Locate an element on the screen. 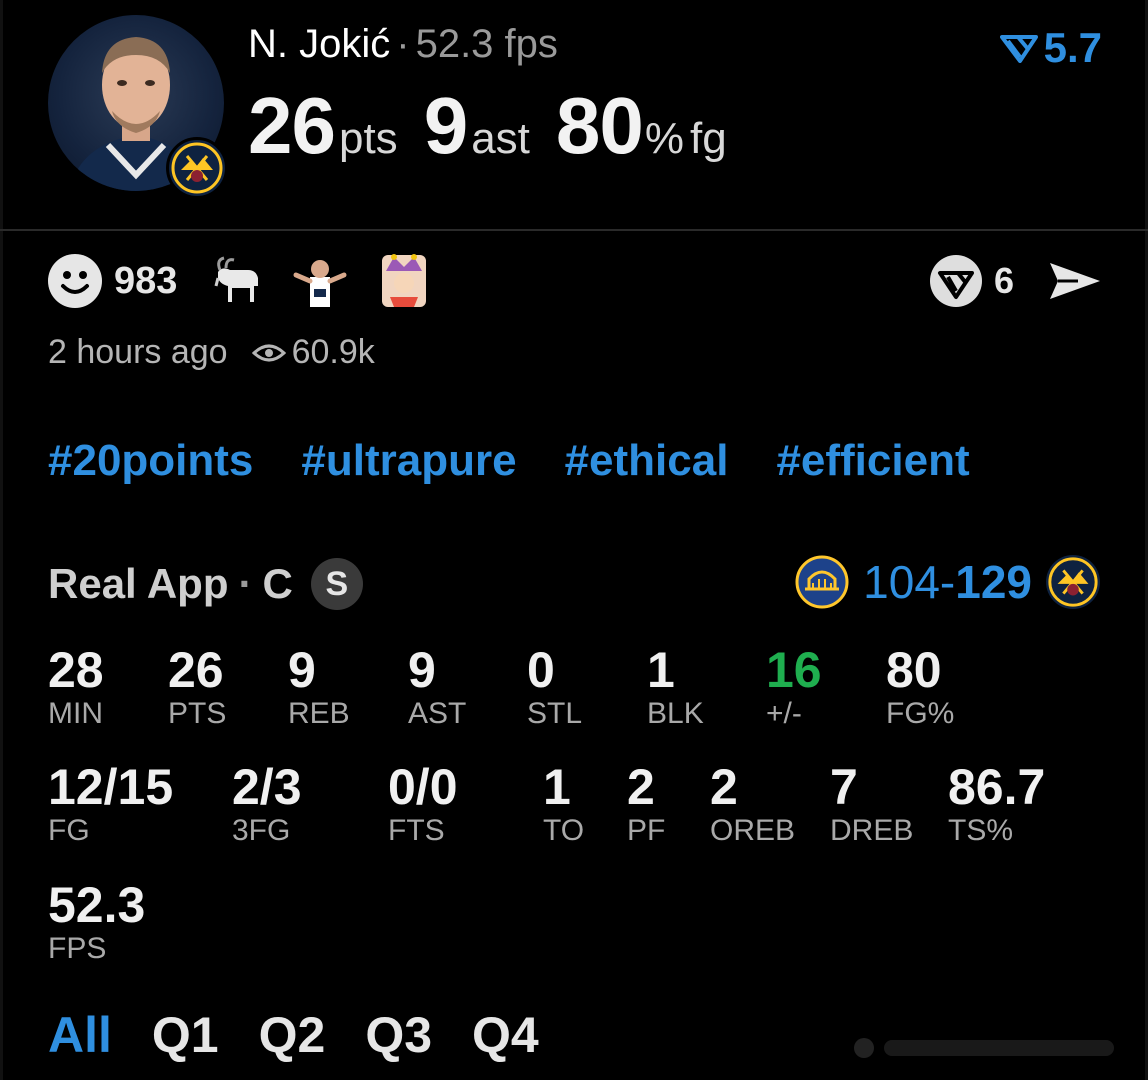 The image size is (1148, 1080). stat-label: FPS is located at coordinates (77, 948).